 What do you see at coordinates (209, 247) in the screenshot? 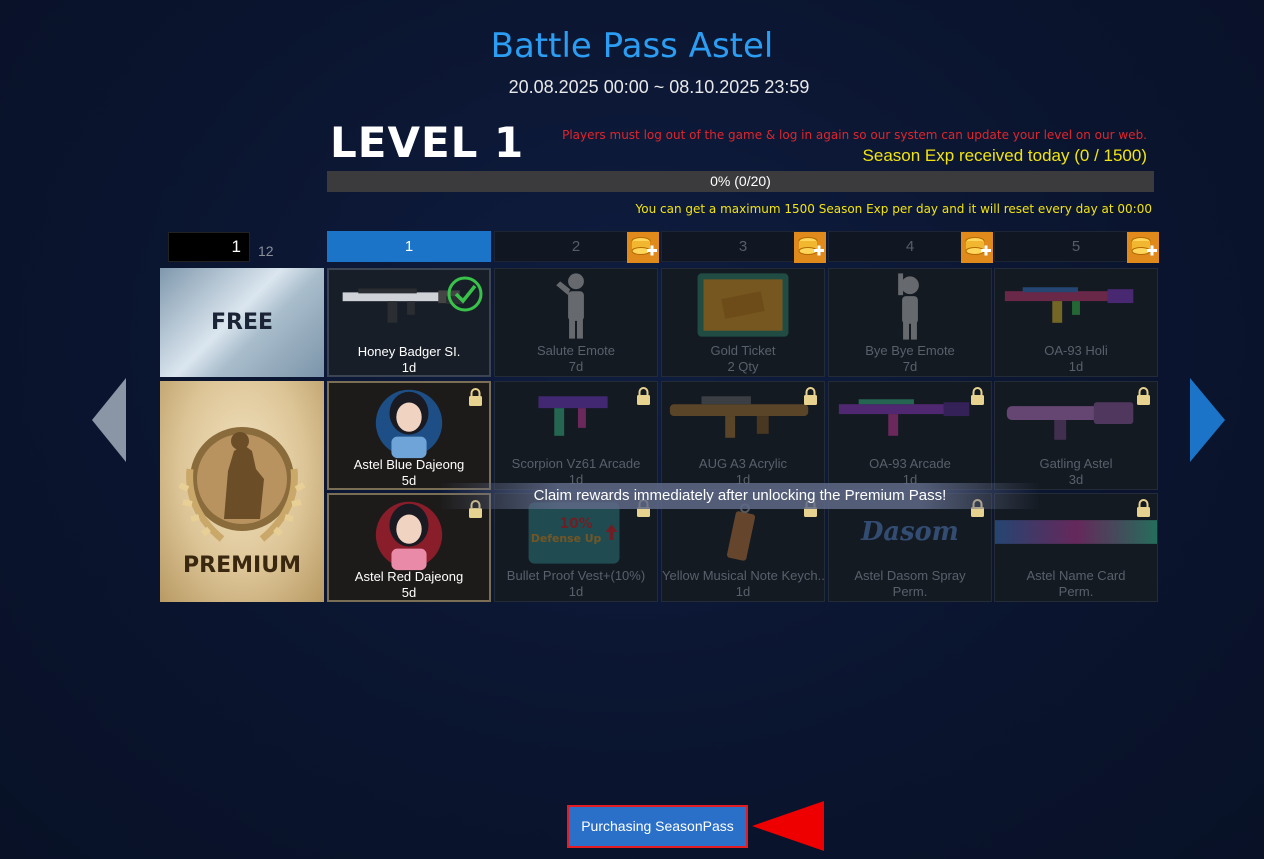
I see `page-number-input: 1` at bounding box center [209, 247].